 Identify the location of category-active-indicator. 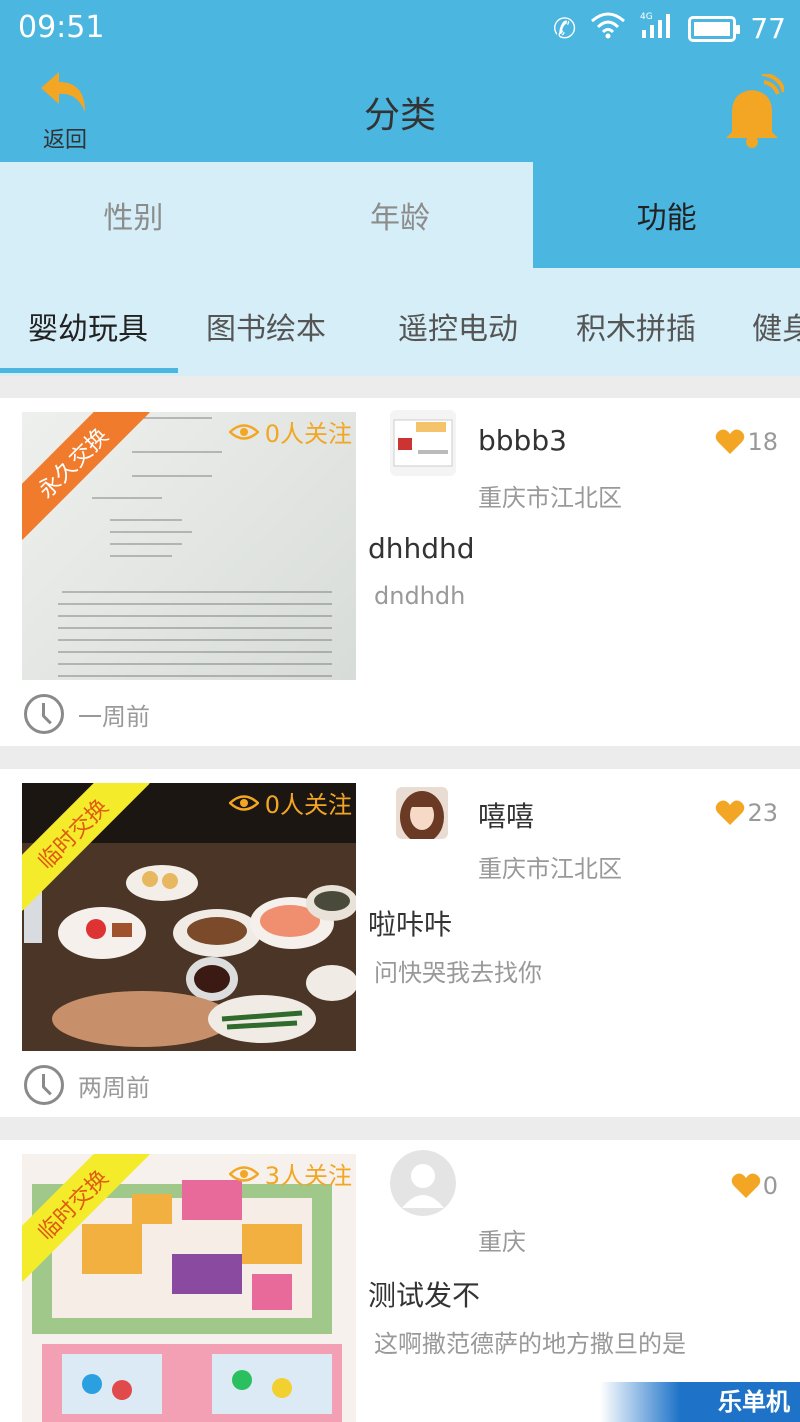
(89, 370).